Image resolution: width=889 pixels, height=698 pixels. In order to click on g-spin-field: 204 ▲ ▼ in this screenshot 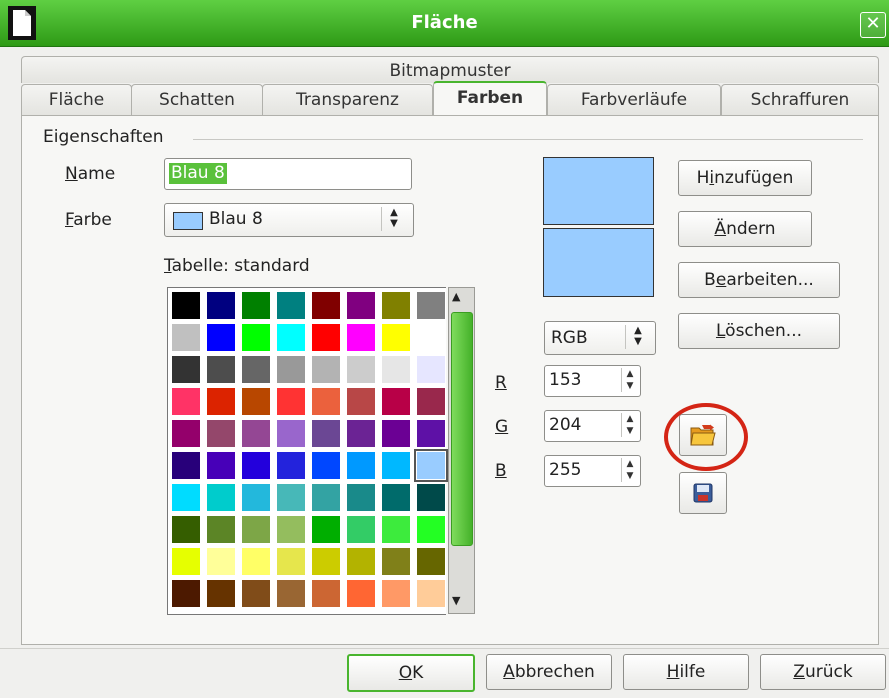, I will do `click(592, 426)`.